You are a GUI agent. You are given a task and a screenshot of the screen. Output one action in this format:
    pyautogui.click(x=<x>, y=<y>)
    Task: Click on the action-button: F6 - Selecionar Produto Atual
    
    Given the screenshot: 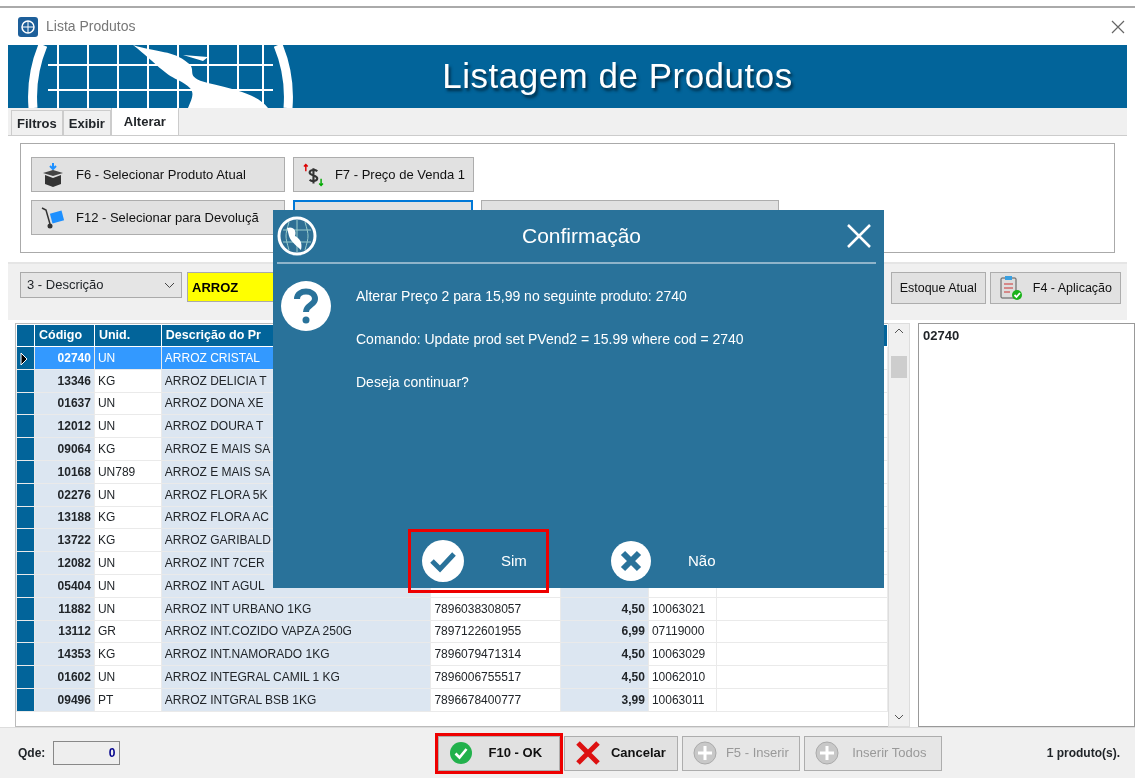 What is the action you would take?
    pyautogui.click(x=158, y=174)
    